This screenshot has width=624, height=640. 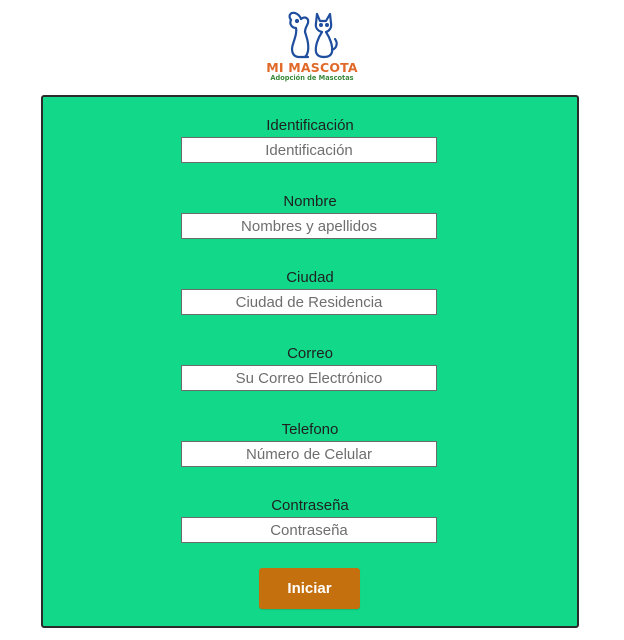 I want to click on telefono-input, so click(x=309, y=454).